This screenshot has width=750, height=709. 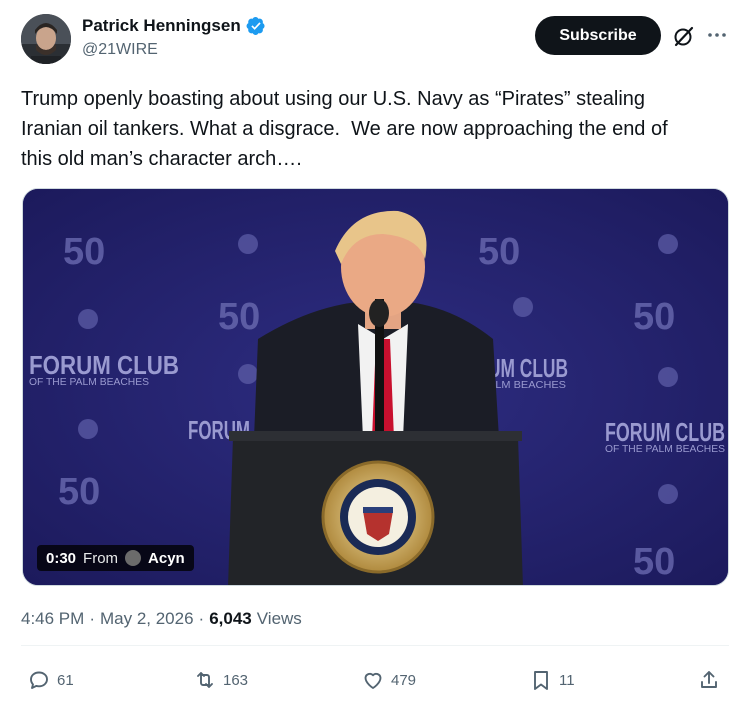 I want to click on repost-button: 163, so click(x=220, y=680).